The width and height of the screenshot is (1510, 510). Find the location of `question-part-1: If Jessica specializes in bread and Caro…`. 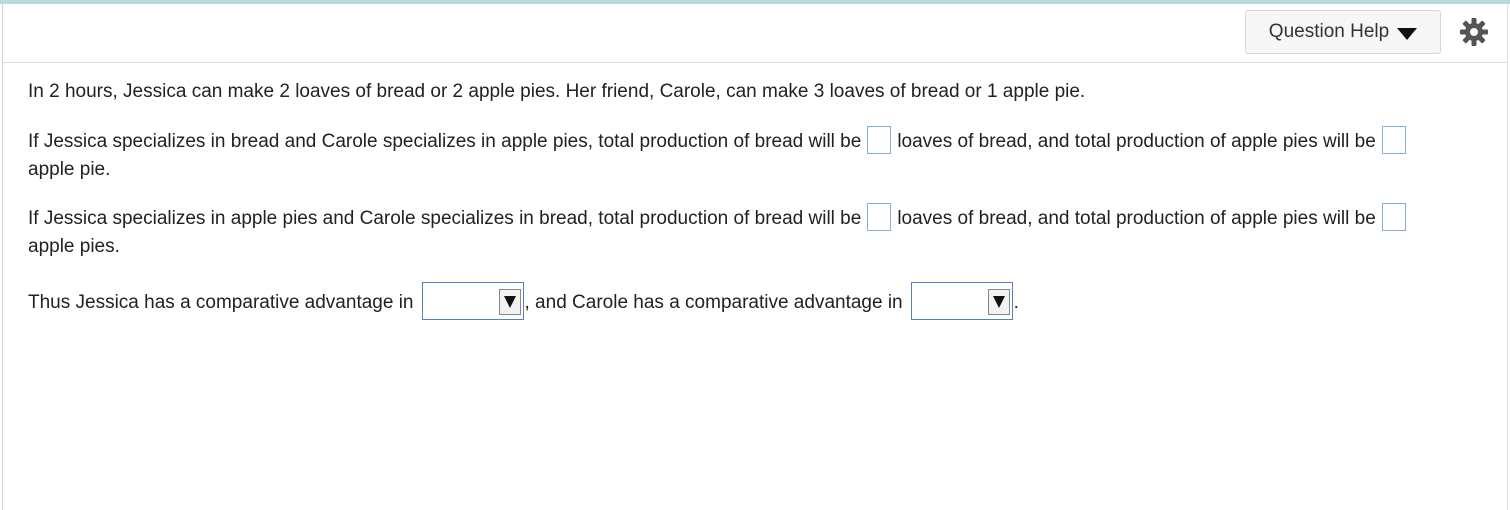

question-part-1: If Jessica specializes in bread and Caro… is located at coordinates (748, 155).